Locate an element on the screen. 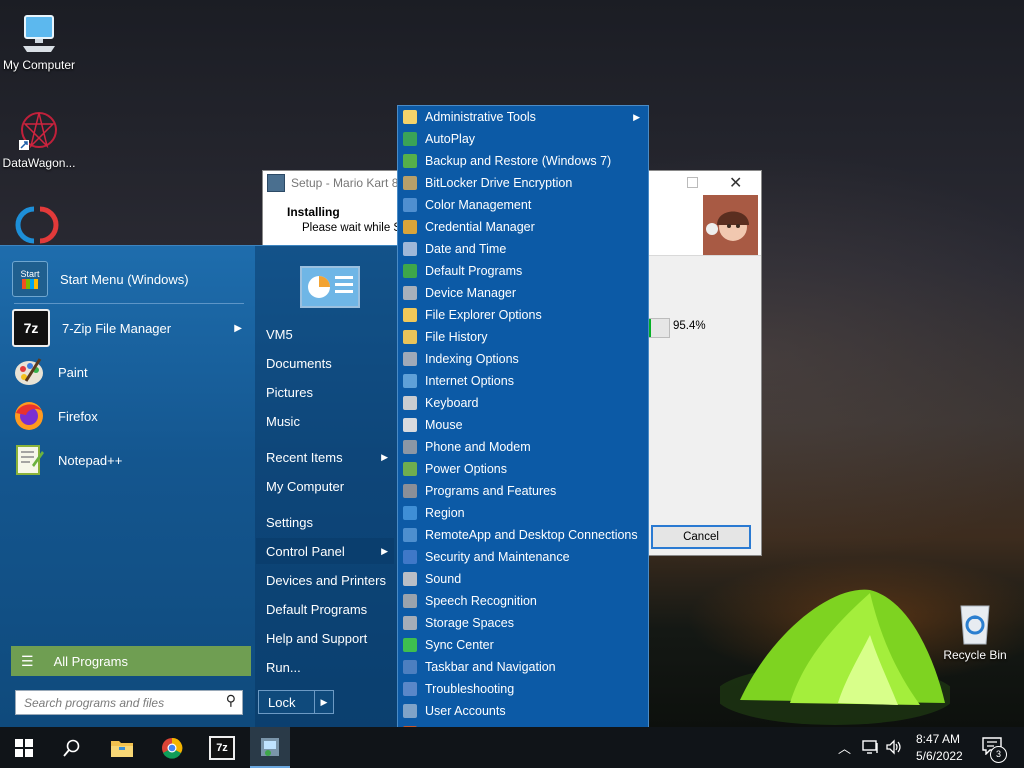 The height and width of the screenshot is (768, 1024). speaker-icon is located at coordinates (410, 579).